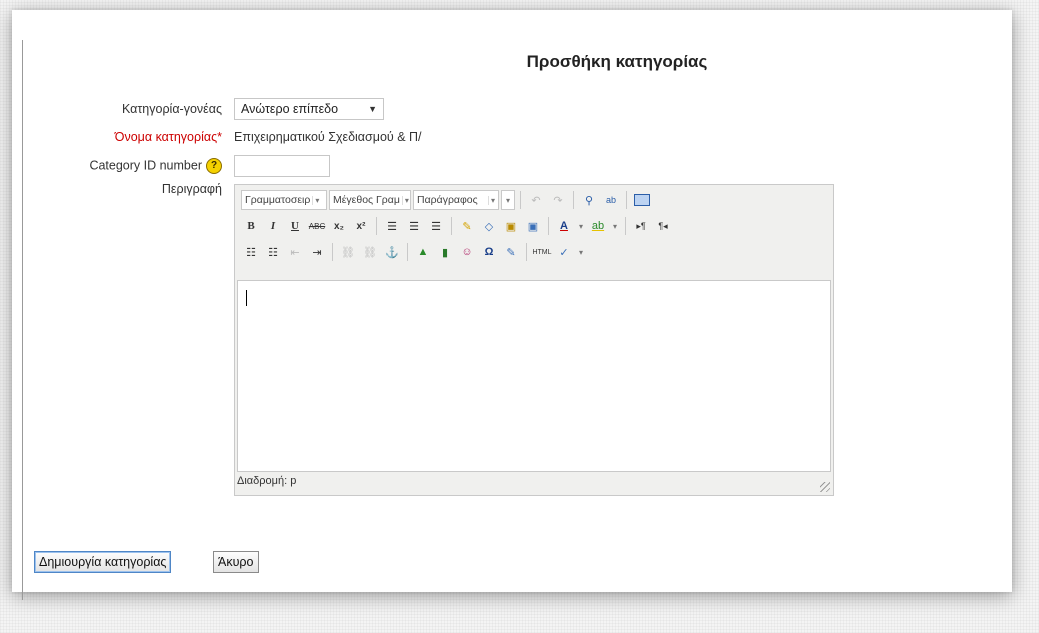 The width and height of the screenshot is (1039, 633). I want to click on html-icon: HTML, so click(542, 252).